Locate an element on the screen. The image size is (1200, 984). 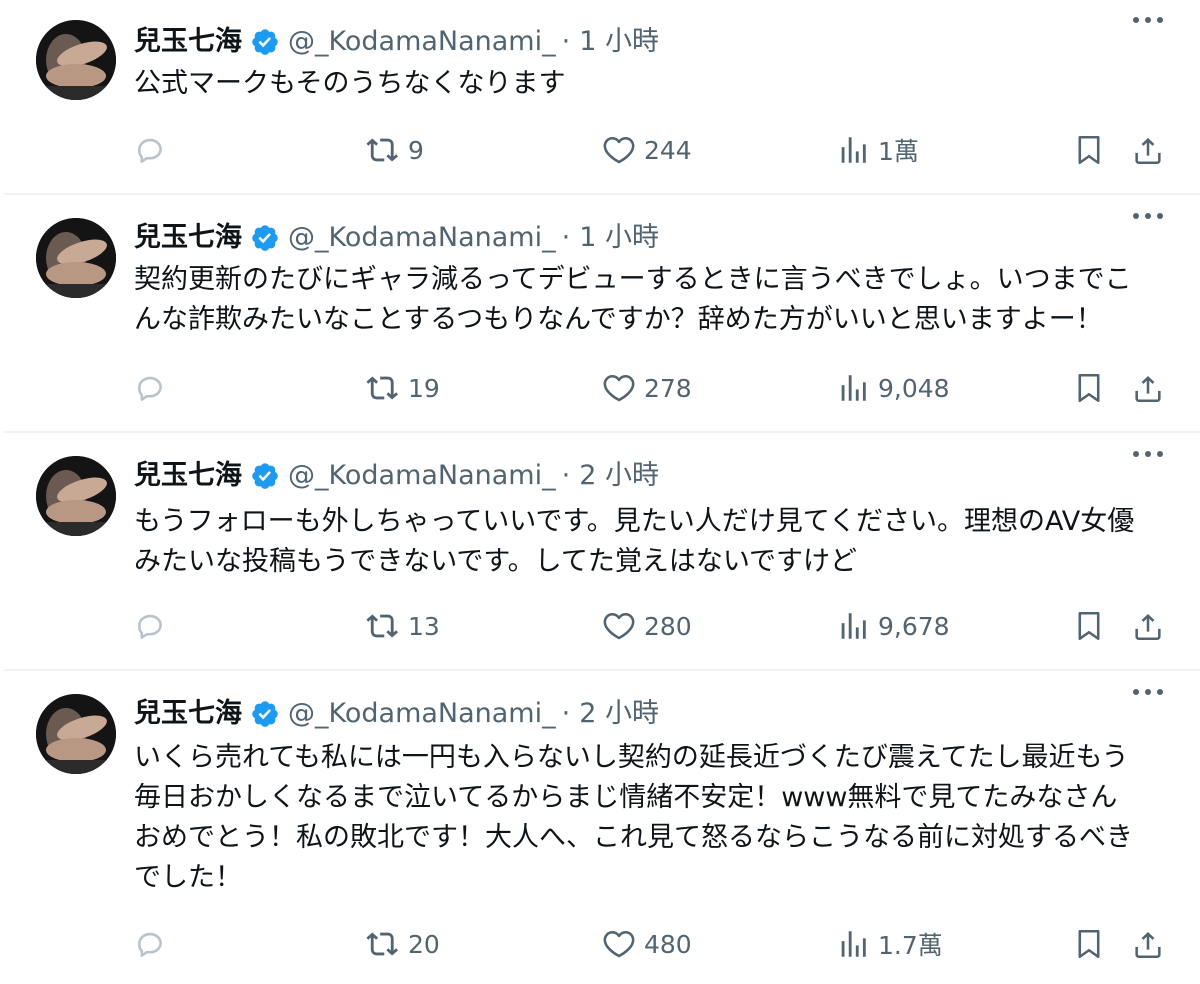
views-button: 9,048 is located at coordinates (893, 388).